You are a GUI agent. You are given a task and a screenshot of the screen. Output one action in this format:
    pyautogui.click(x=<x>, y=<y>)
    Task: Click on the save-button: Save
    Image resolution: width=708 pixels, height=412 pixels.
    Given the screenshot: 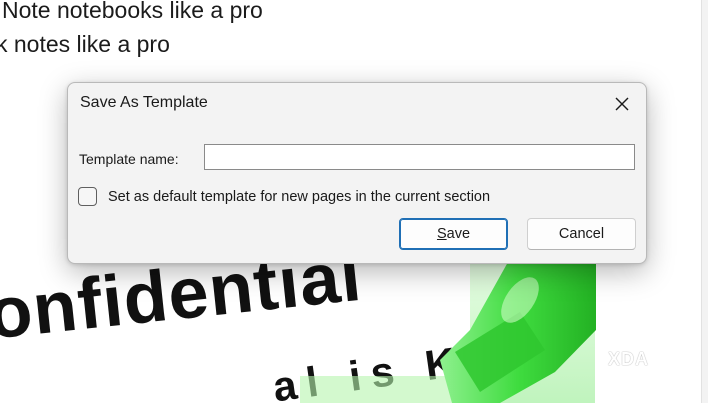 What is the action you would take?
    pyautogui.click(x=453, y=234)
    